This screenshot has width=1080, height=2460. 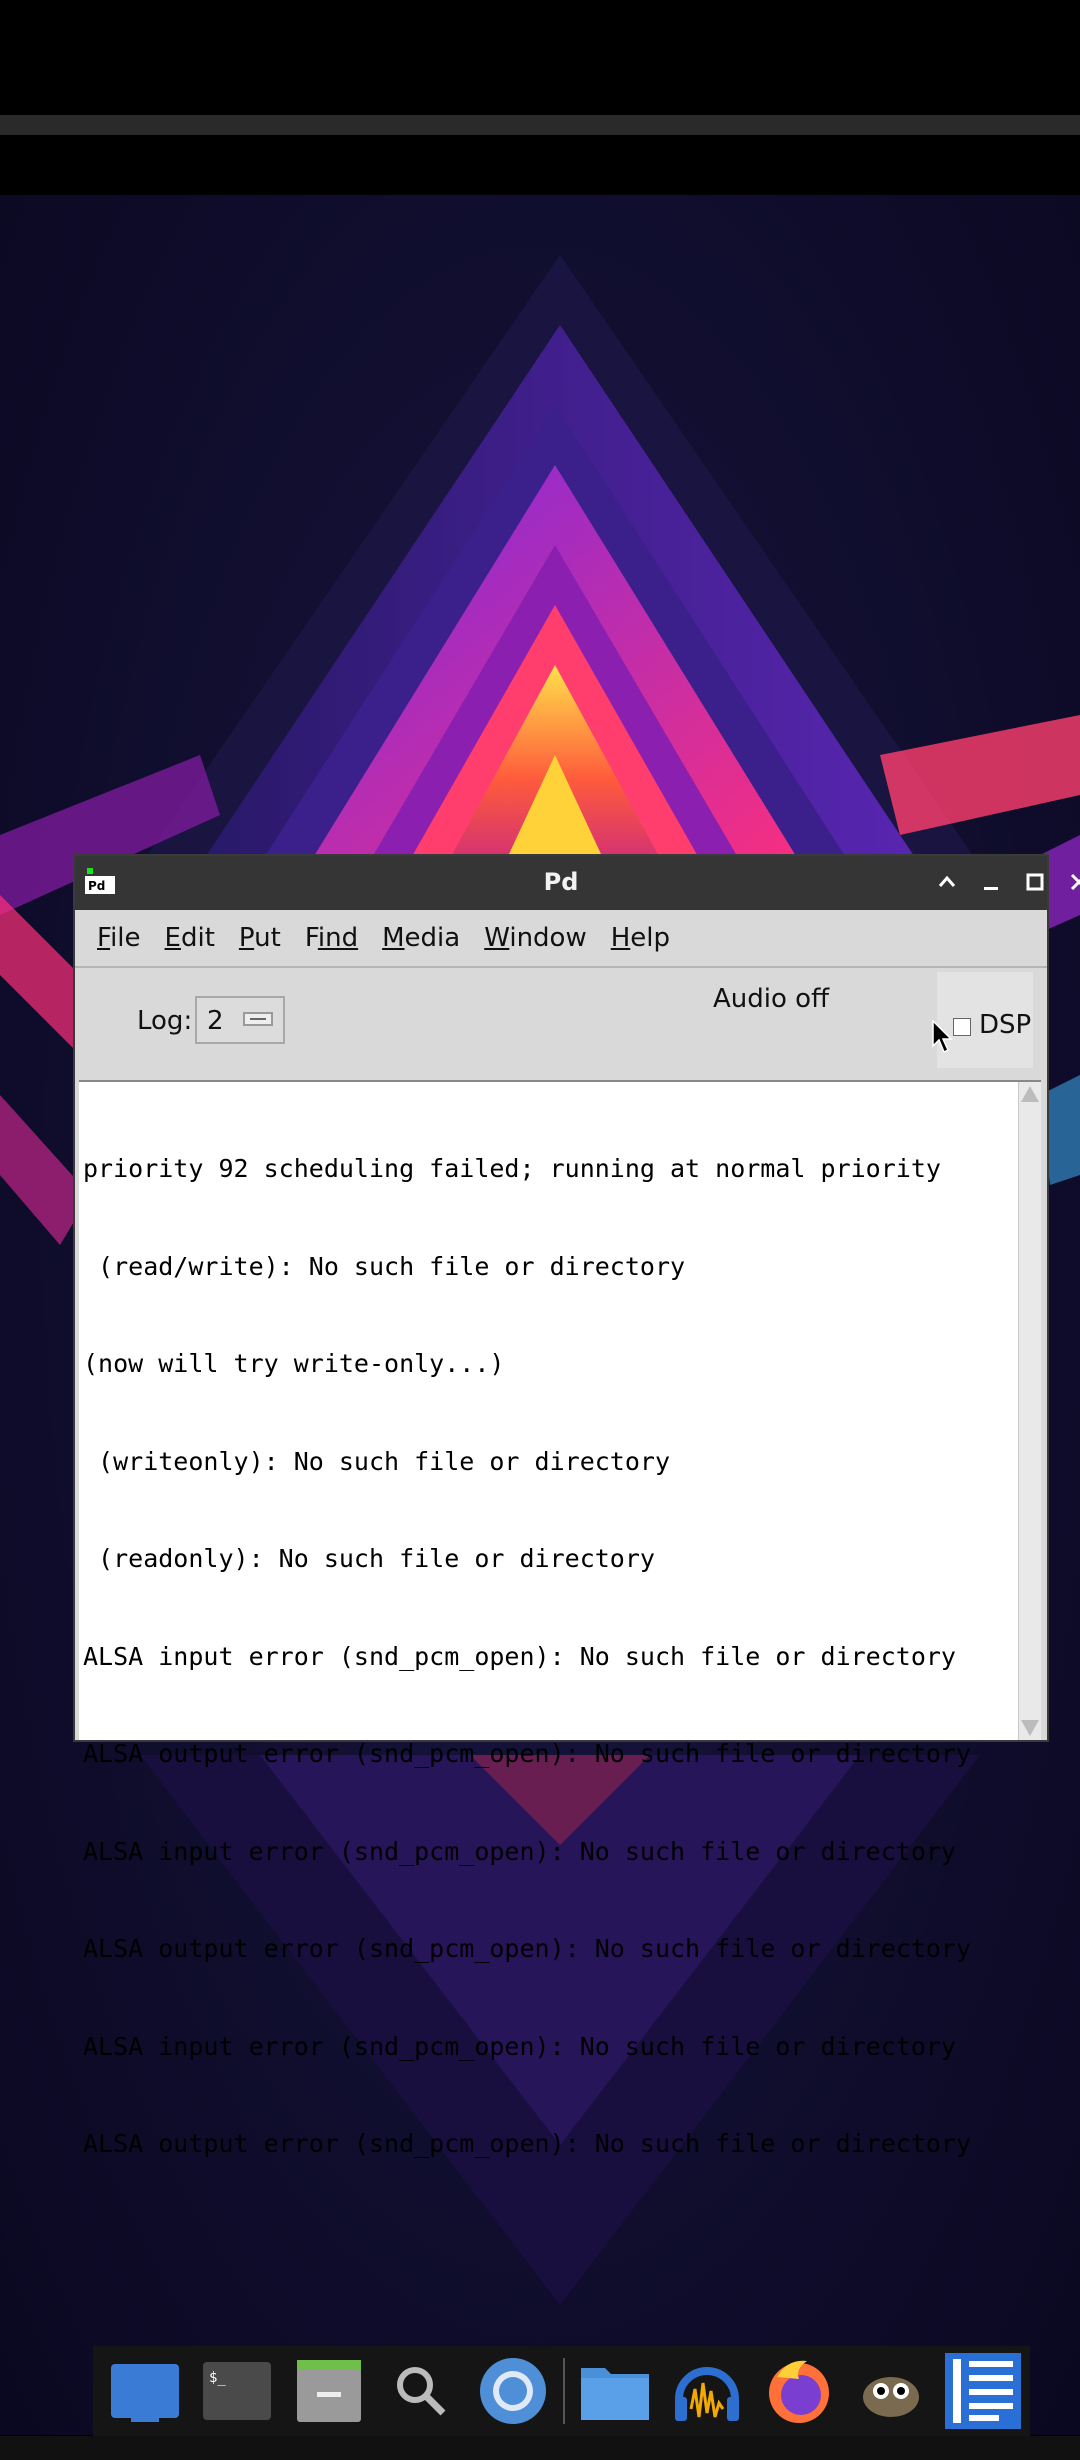 I want to click on maximize-button, so click(x=1035, y=882).